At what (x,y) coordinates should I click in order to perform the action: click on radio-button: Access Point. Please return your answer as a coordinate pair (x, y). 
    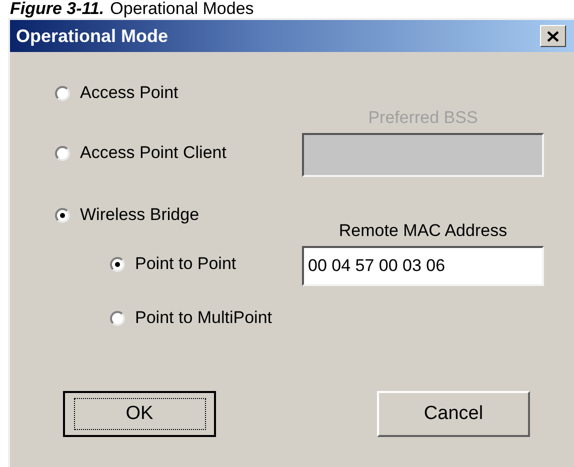
    Looking at the image, I should click on (116, 93).